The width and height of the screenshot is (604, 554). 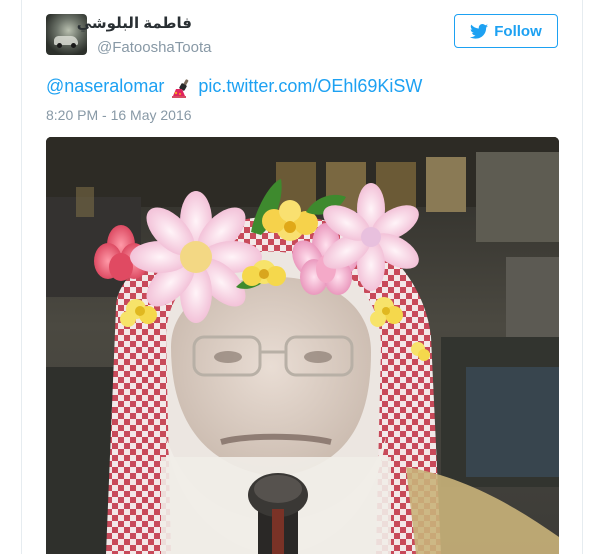 I want to click on card-border-right, so click(x=582, y=277).